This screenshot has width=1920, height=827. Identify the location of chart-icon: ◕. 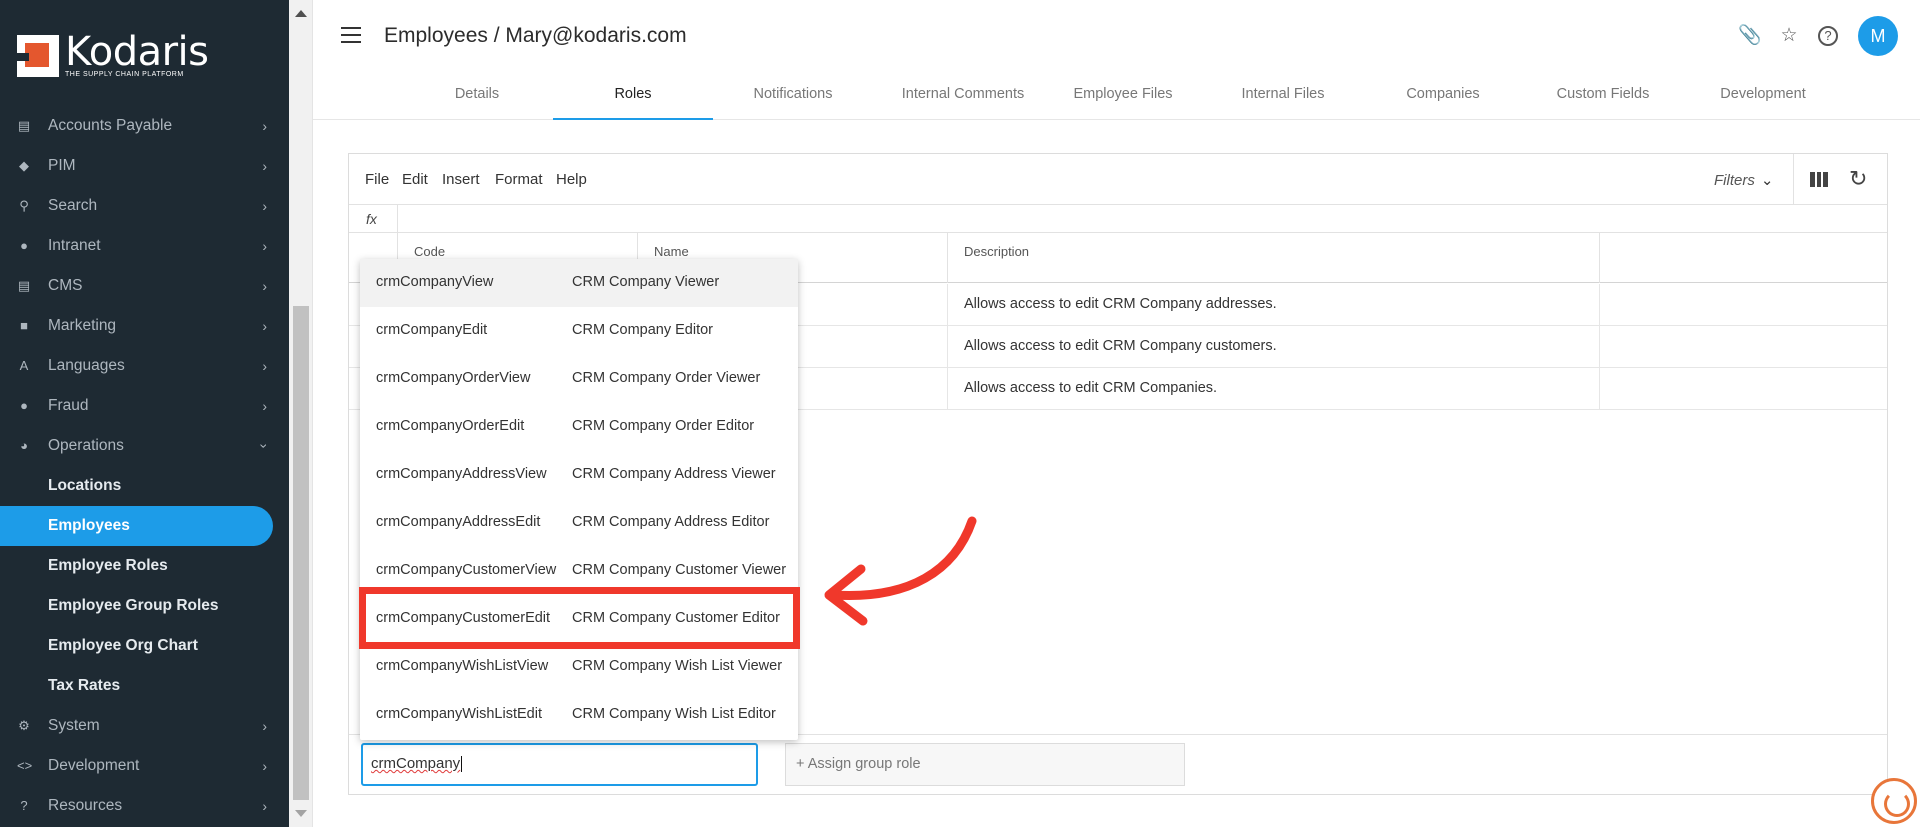
(24, 445).